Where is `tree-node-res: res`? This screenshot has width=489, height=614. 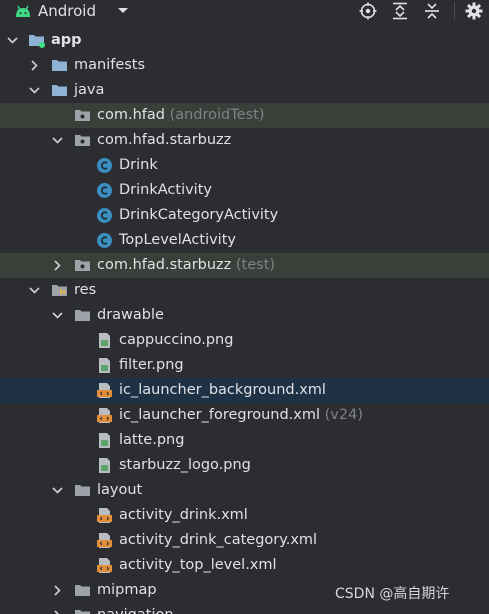 tree-node-res: res is located at coordinates (244, 290).